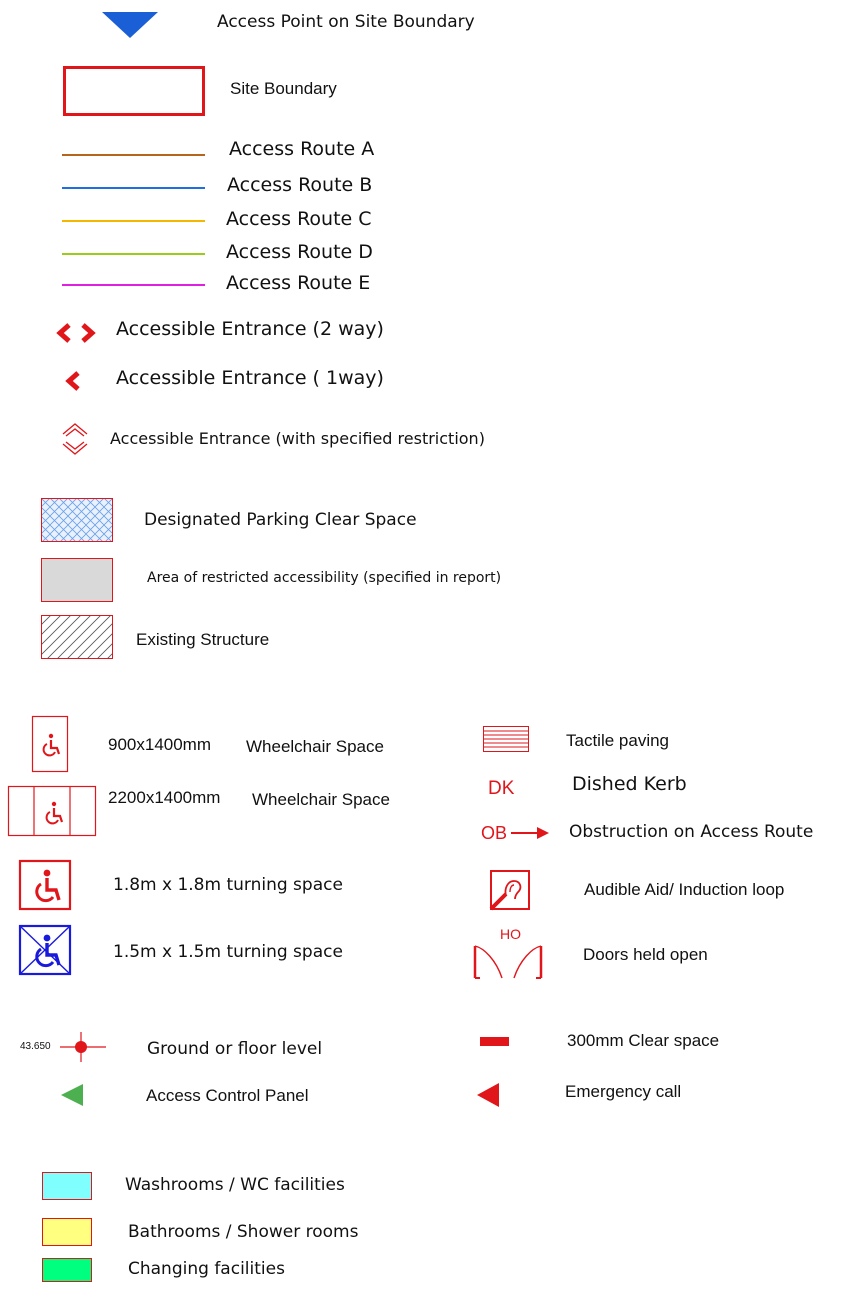 This screenshot has width=852, height=1290. Describe the element at coordinates (228, 952) in the screenshot. I see `turning-space-15-label: 1.5m x 1.5m turning space` at that location.